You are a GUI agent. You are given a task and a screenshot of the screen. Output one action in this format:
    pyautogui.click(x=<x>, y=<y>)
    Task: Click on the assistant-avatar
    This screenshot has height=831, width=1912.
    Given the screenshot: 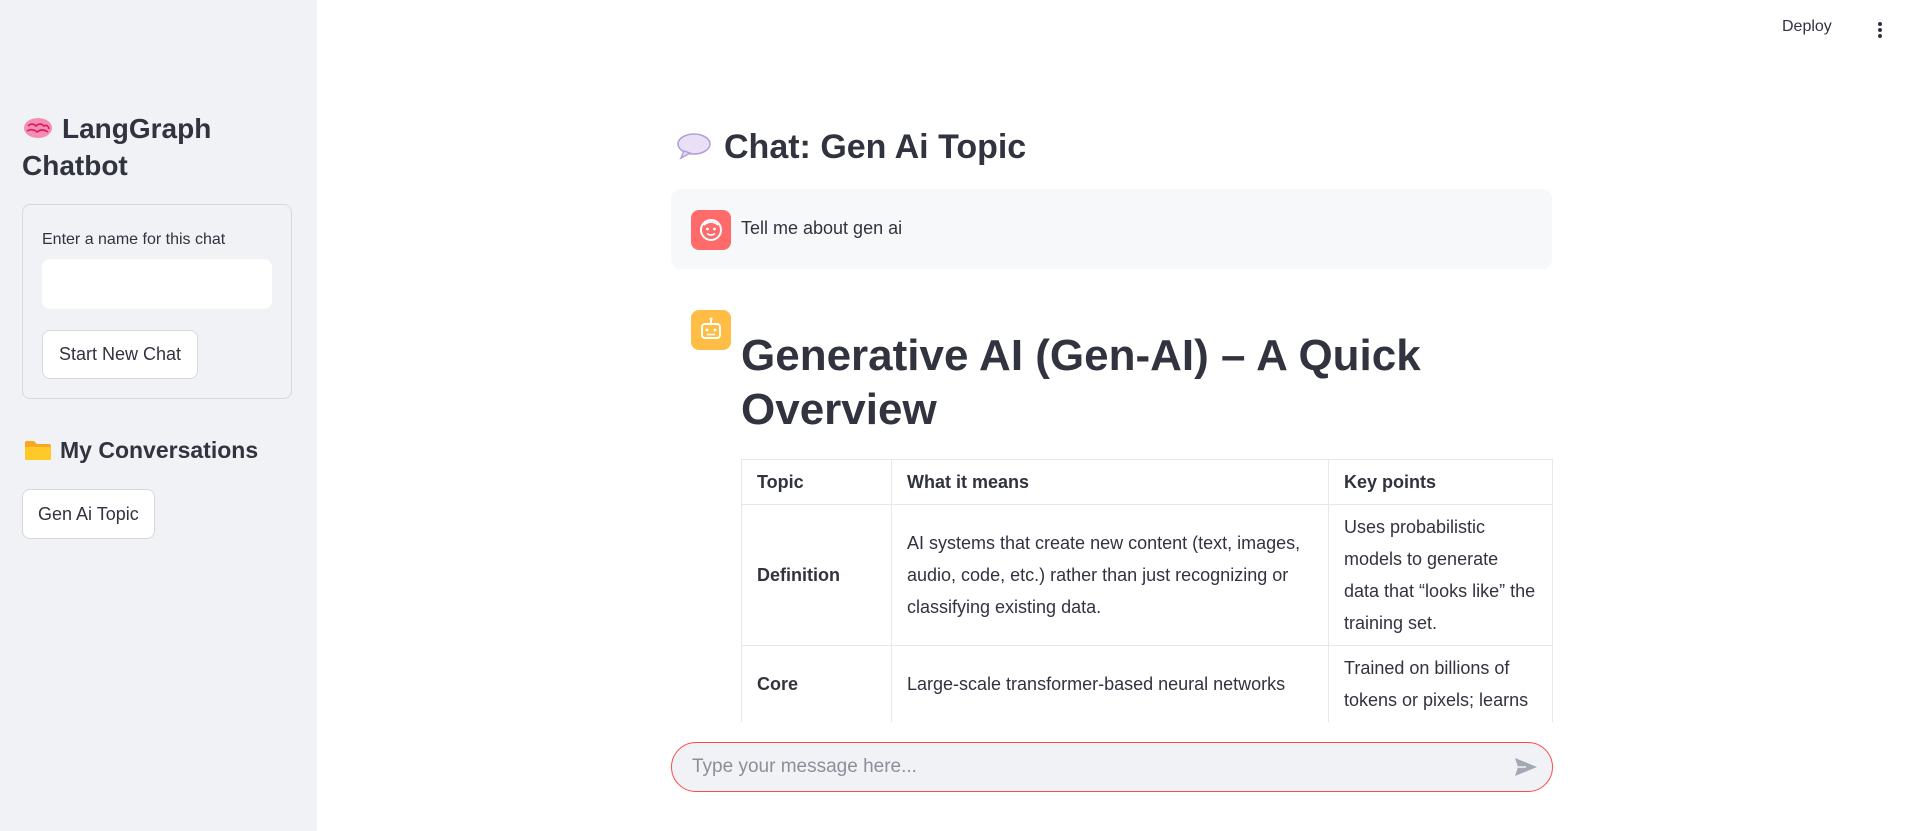 What is the action you would take?
    pyautogui.click(x=711, y=330)
    